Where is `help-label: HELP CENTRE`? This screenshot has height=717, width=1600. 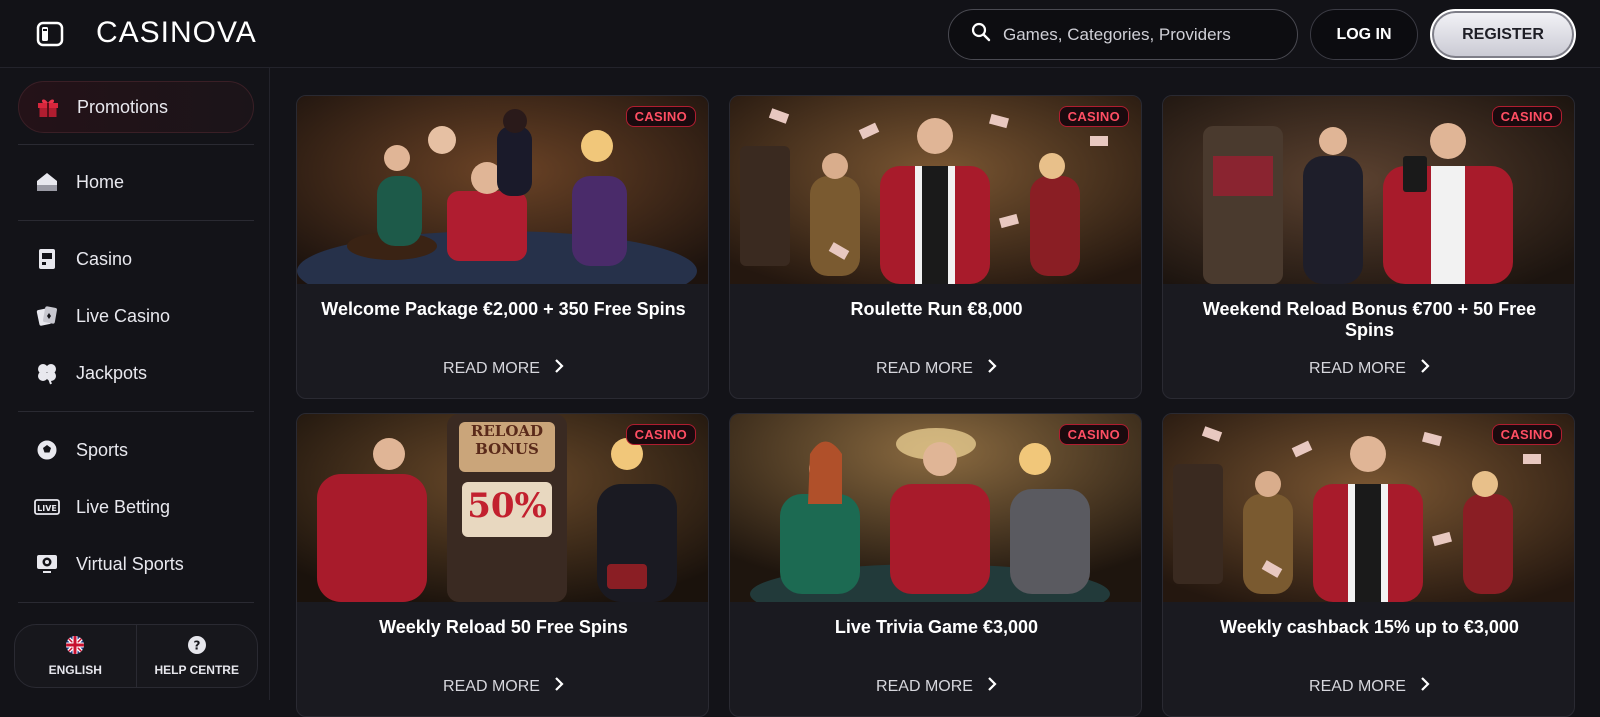
help-label: HELP CENTRE is located at coordinates (196, 670).